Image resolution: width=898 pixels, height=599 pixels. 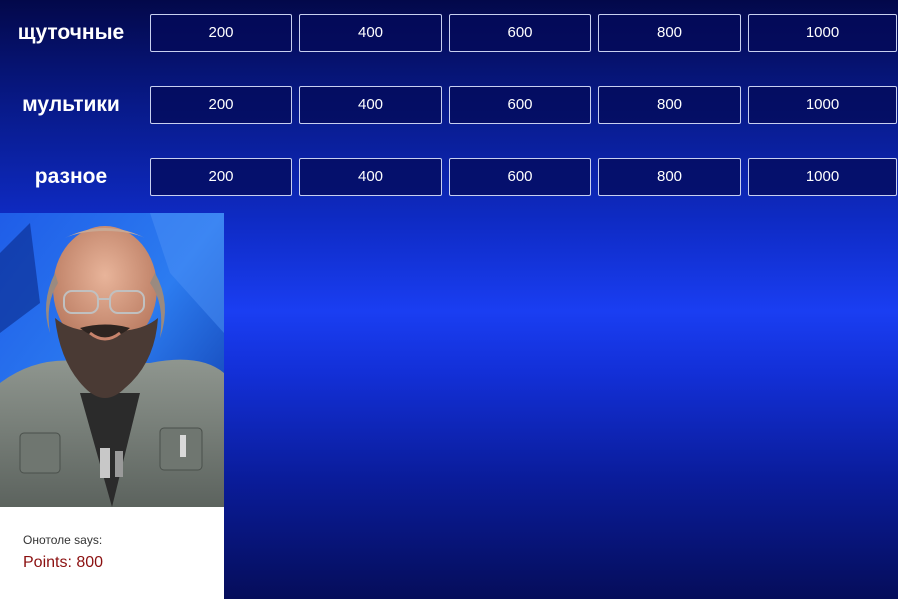 What do you see at coordinates (63, 540) in the screenshot?
I see `host-says-label: Онотоле says:` at bounding box center [63, 540].